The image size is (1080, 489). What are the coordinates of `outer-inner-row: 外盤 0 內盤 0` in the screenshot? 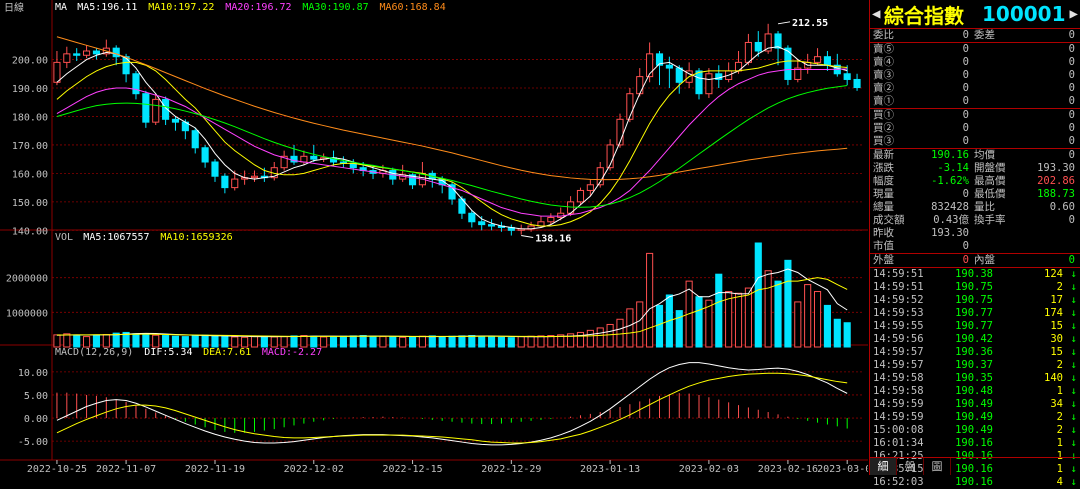 It's located at (975, 260).